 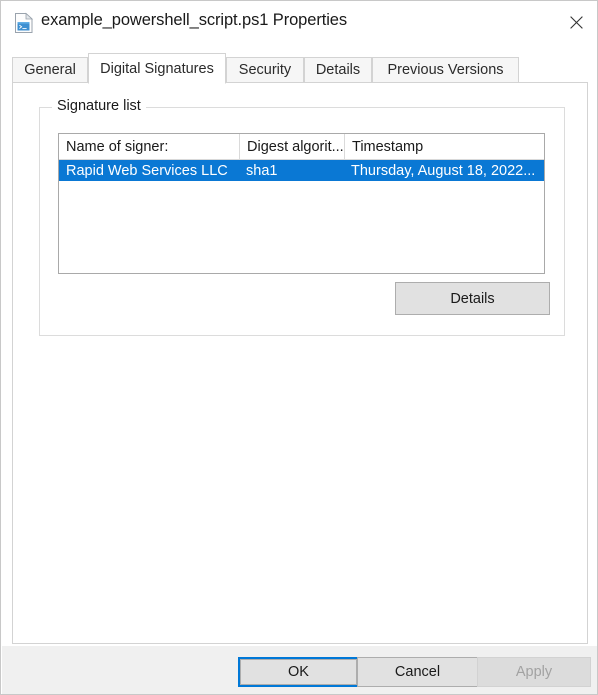 I want to click on apply-button: Apply, so click(x=534, y=672).